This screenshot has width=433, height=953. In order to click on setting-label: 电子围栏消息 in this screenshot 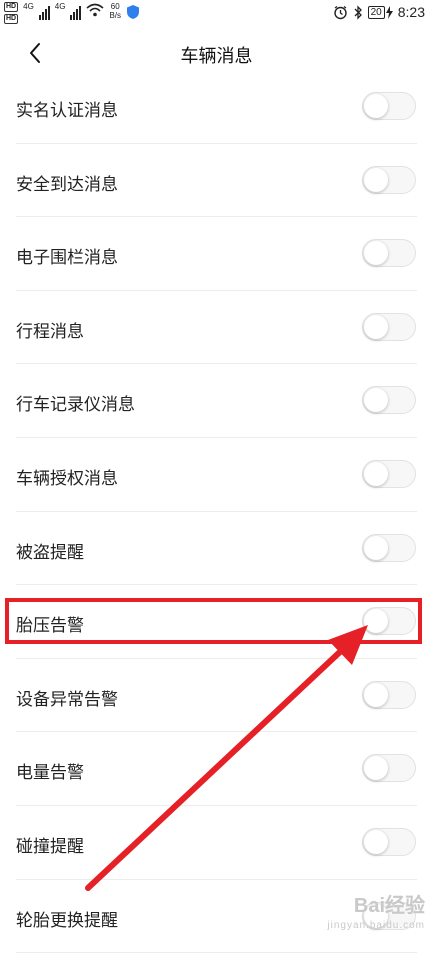, I will do `click(67, 258)`.